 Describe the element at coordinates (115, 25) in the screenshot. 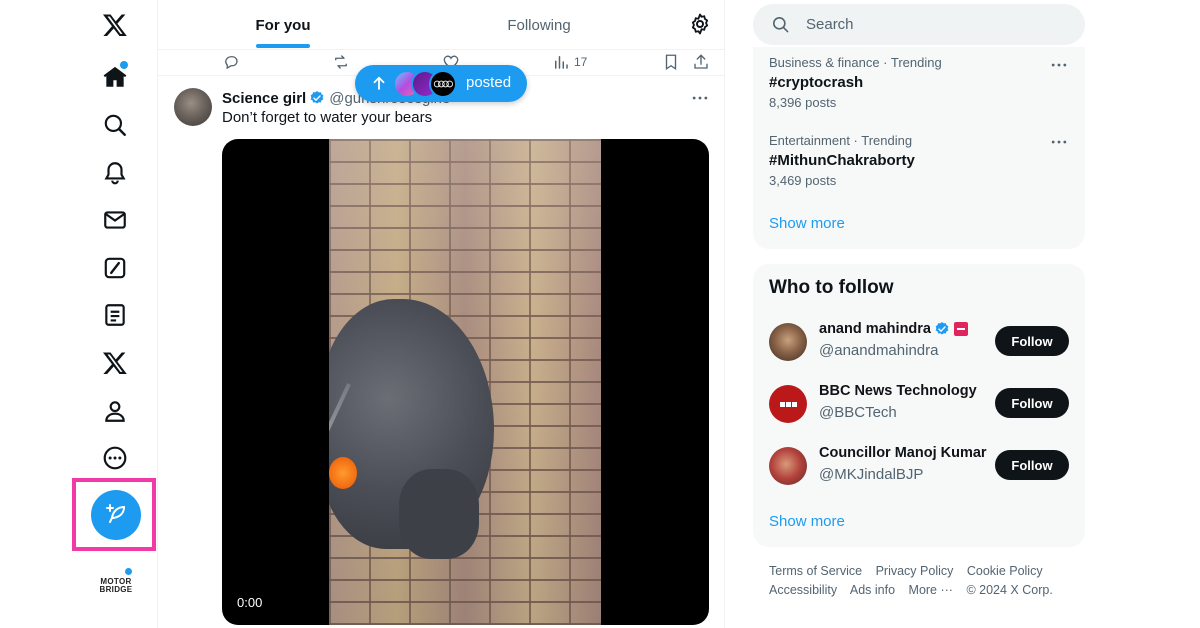

I see `x-logo-icon` at that location.